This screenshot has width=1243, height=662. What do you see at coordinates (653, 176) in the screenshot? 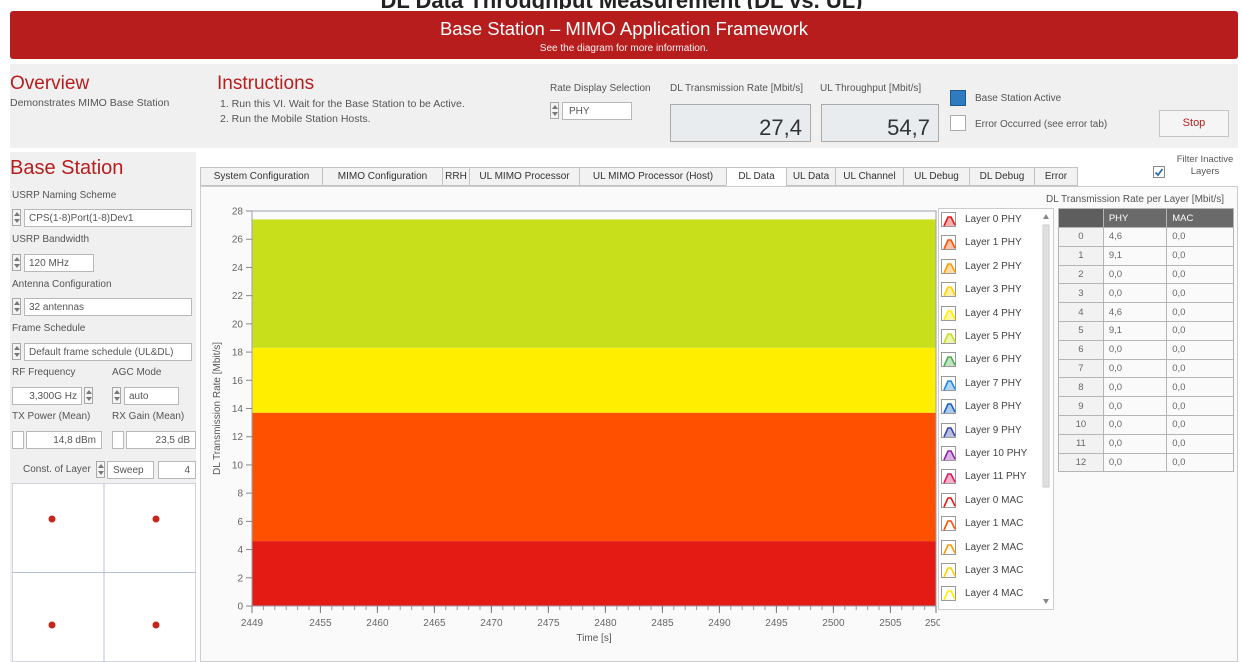
I see `tab-ul-mimo-processor-host: UL MIMO Processor (Host)` at bounding box center [653, 176].